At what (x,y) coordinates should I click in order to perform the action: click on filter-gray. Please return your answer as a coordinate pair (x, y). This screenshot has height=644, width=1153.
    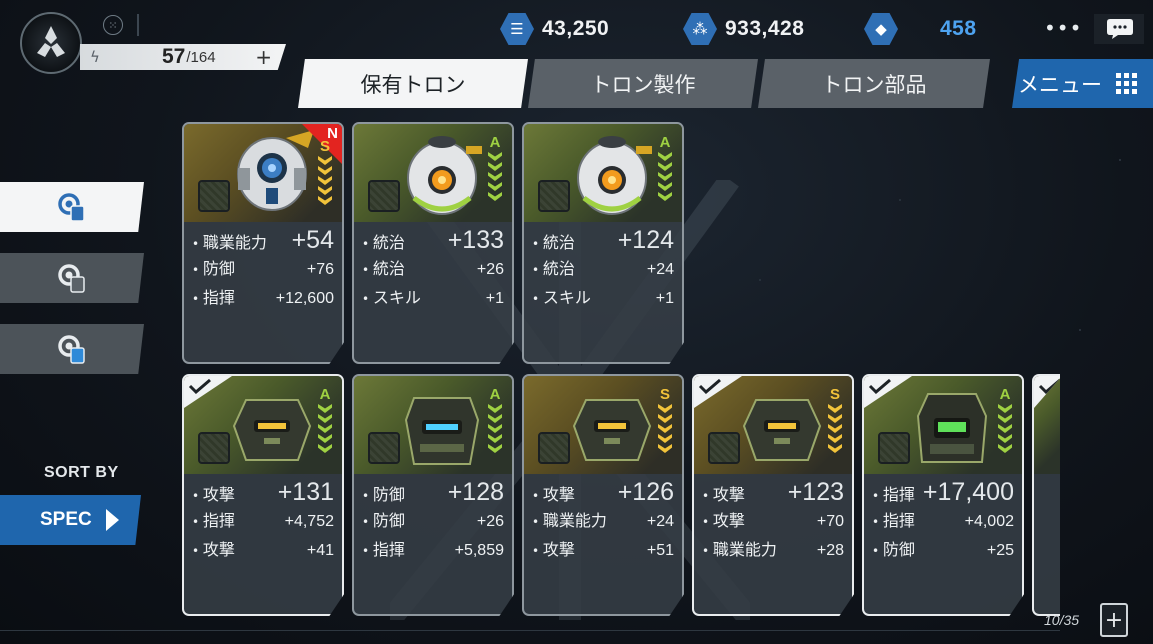
    Looking at the image, I should click on (72, 278).